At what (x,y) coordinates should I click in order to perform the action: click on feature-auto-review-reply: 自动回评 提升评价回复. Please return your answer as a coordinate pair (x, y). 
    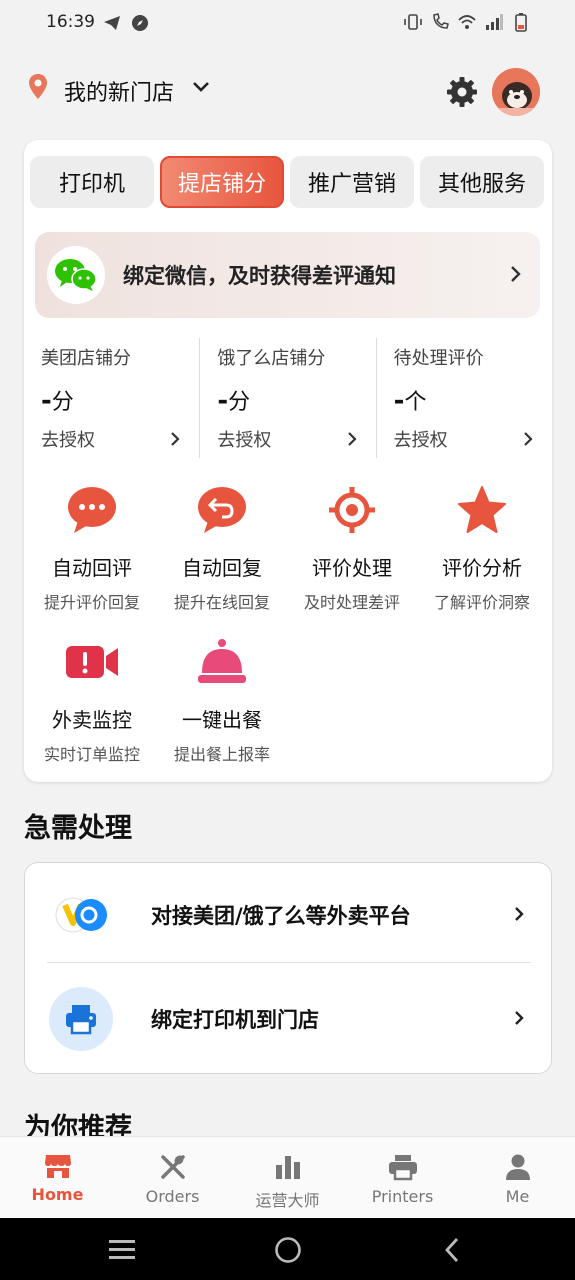
    Looking at the image, I should click on (92, 546).